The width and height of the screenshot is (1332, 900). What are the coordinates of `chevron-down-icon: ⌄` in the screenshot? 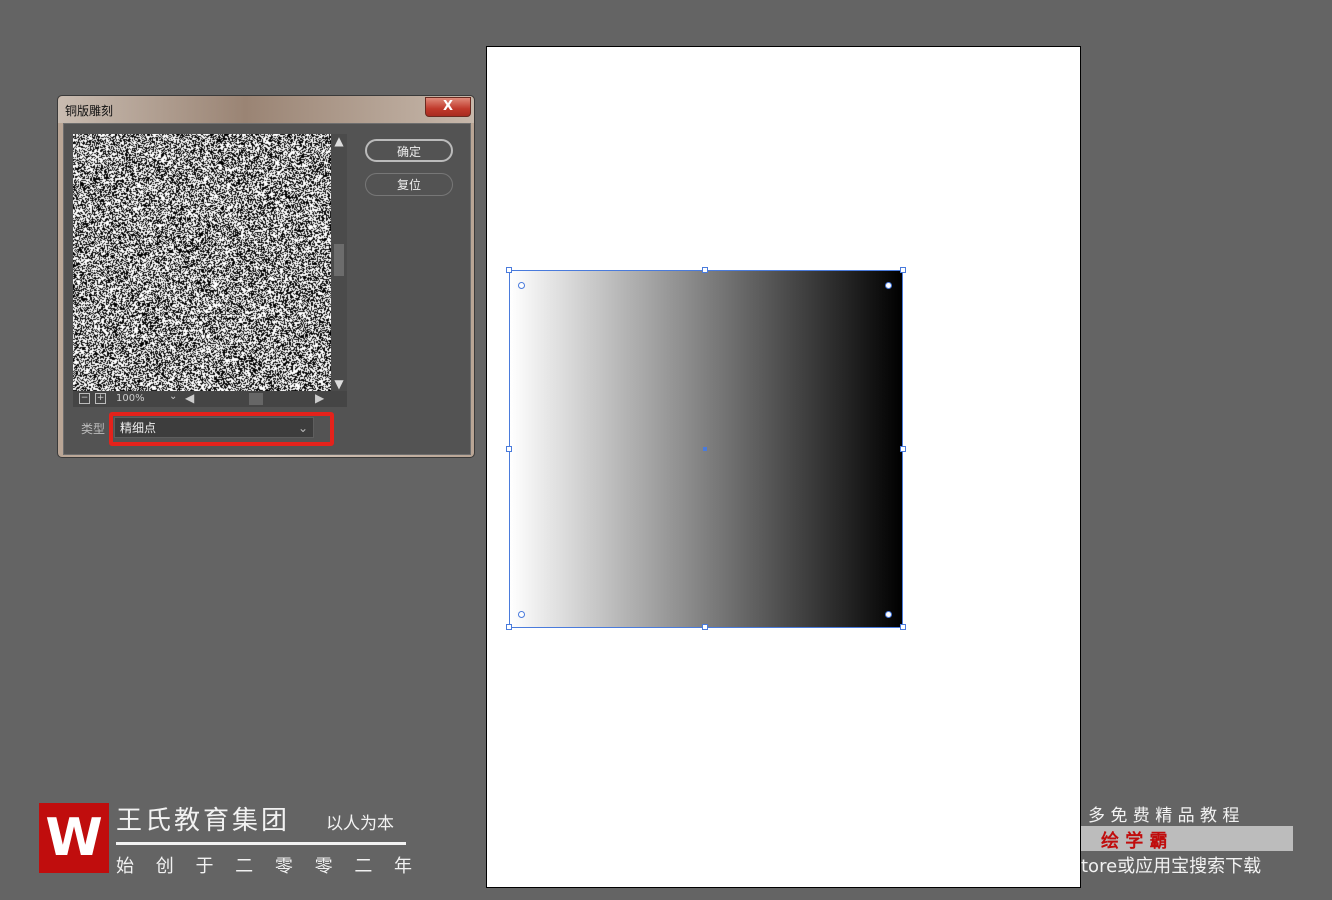 It's located at (173, 396).